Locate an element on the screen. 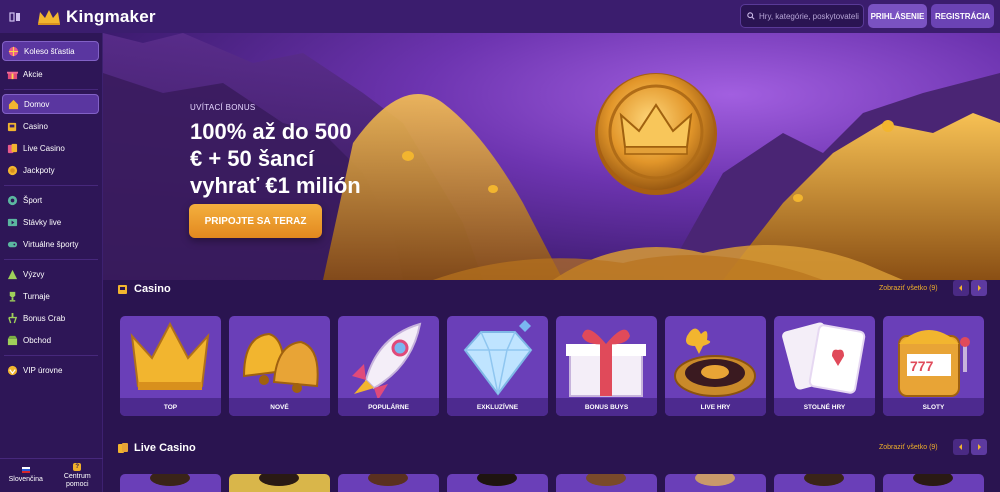 This screenshot has height=492, width=1000. tile-label: NOVÉ is located at coordinates (279, 407).